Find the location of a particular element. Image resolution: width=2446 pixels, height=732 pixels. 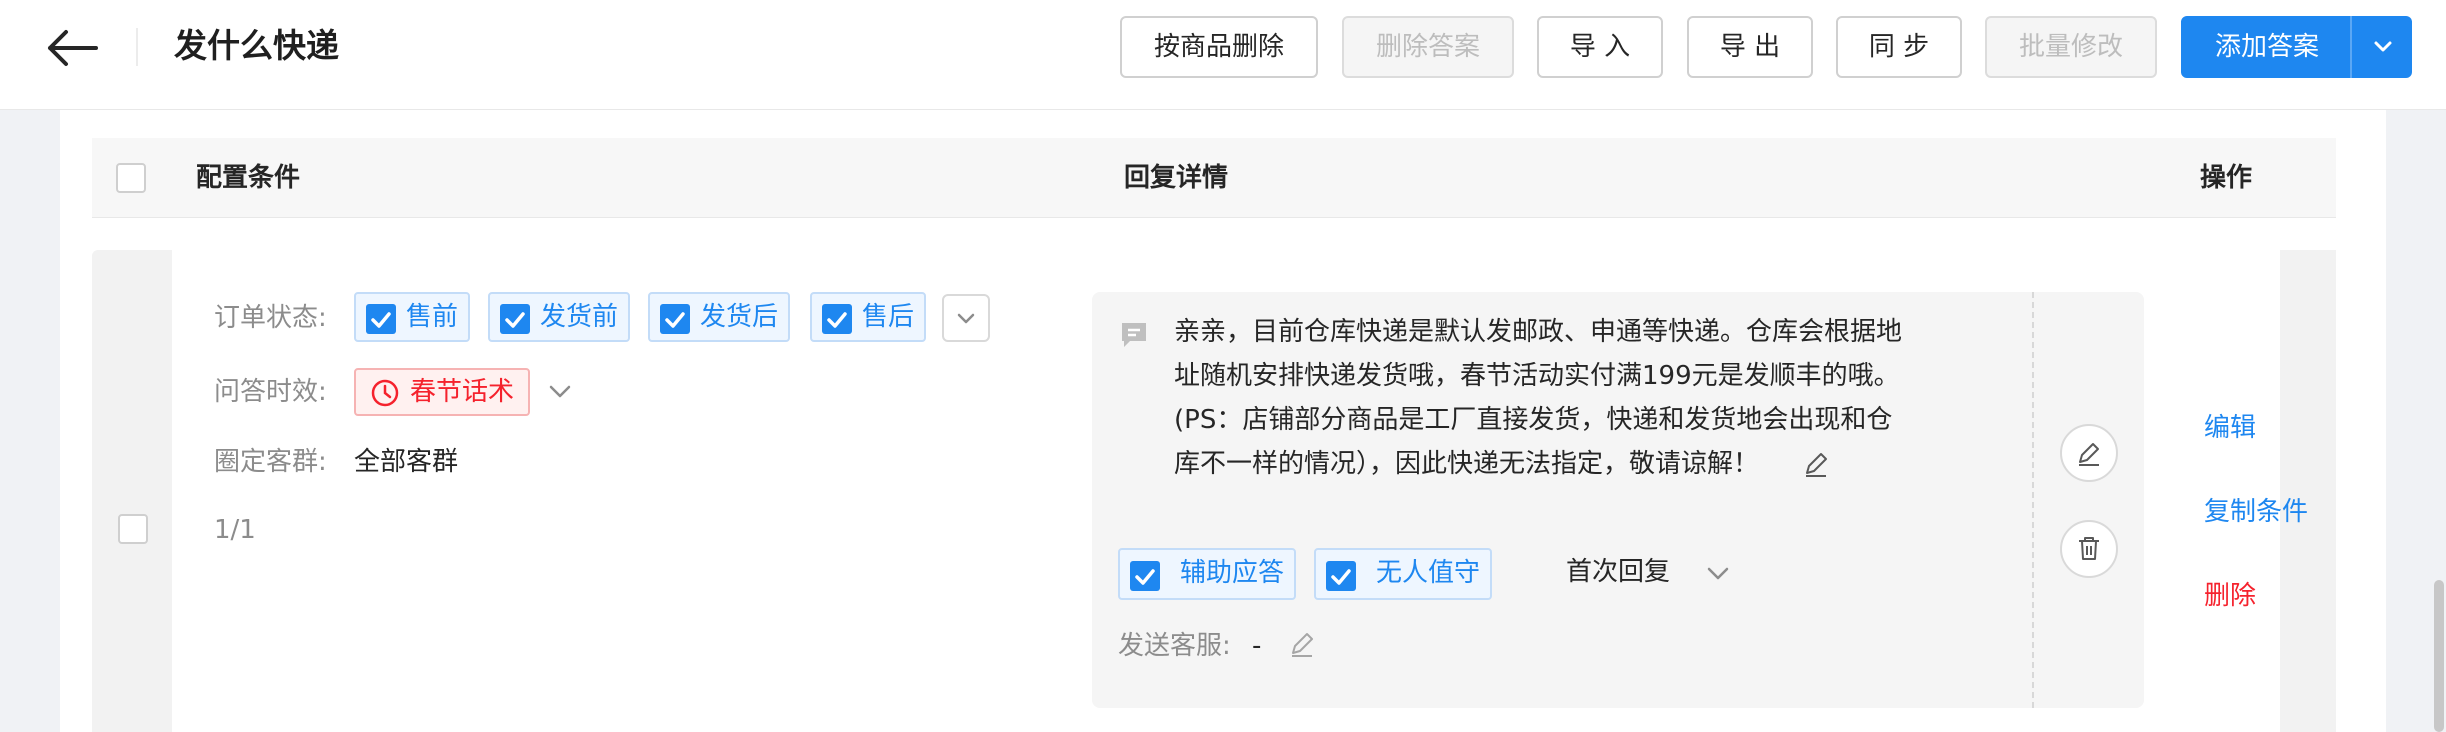

table-header: 配置条件 回复详情 操作 is located at coordinates (1214, 178).